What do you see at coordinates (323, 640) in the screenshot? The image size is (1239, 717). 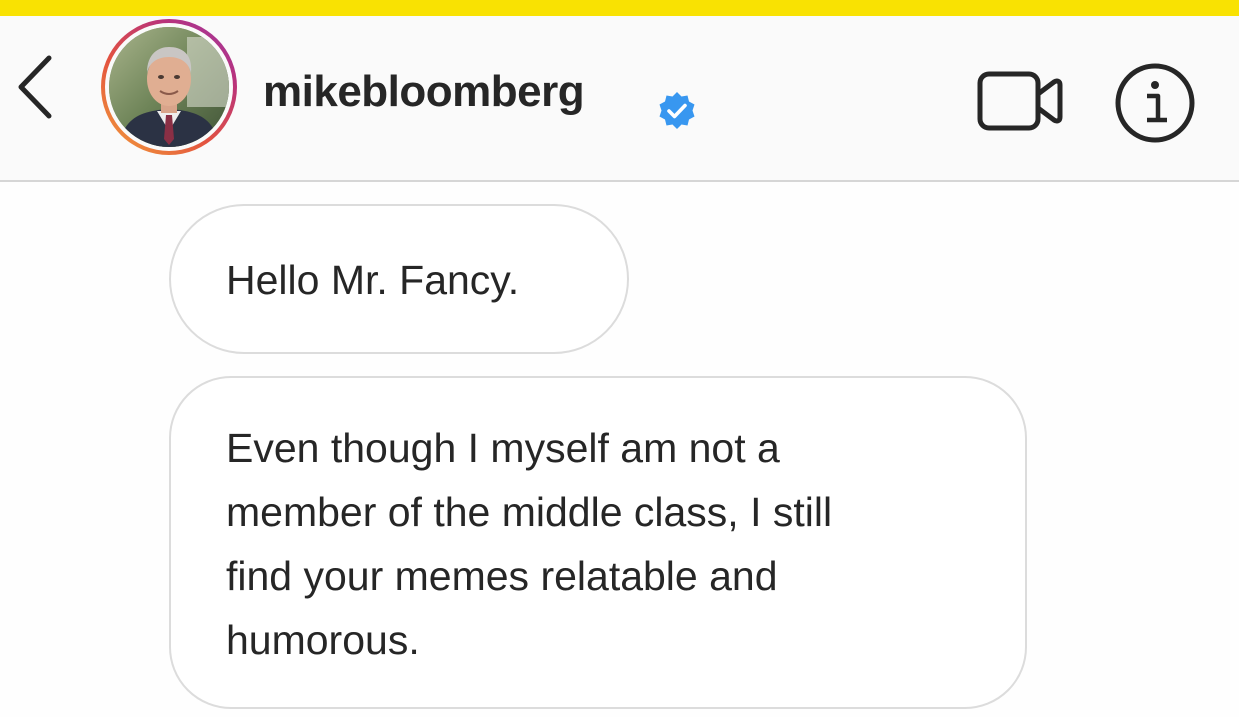 I see `message-text-line: humorous.` at bounding box center [323, 640].